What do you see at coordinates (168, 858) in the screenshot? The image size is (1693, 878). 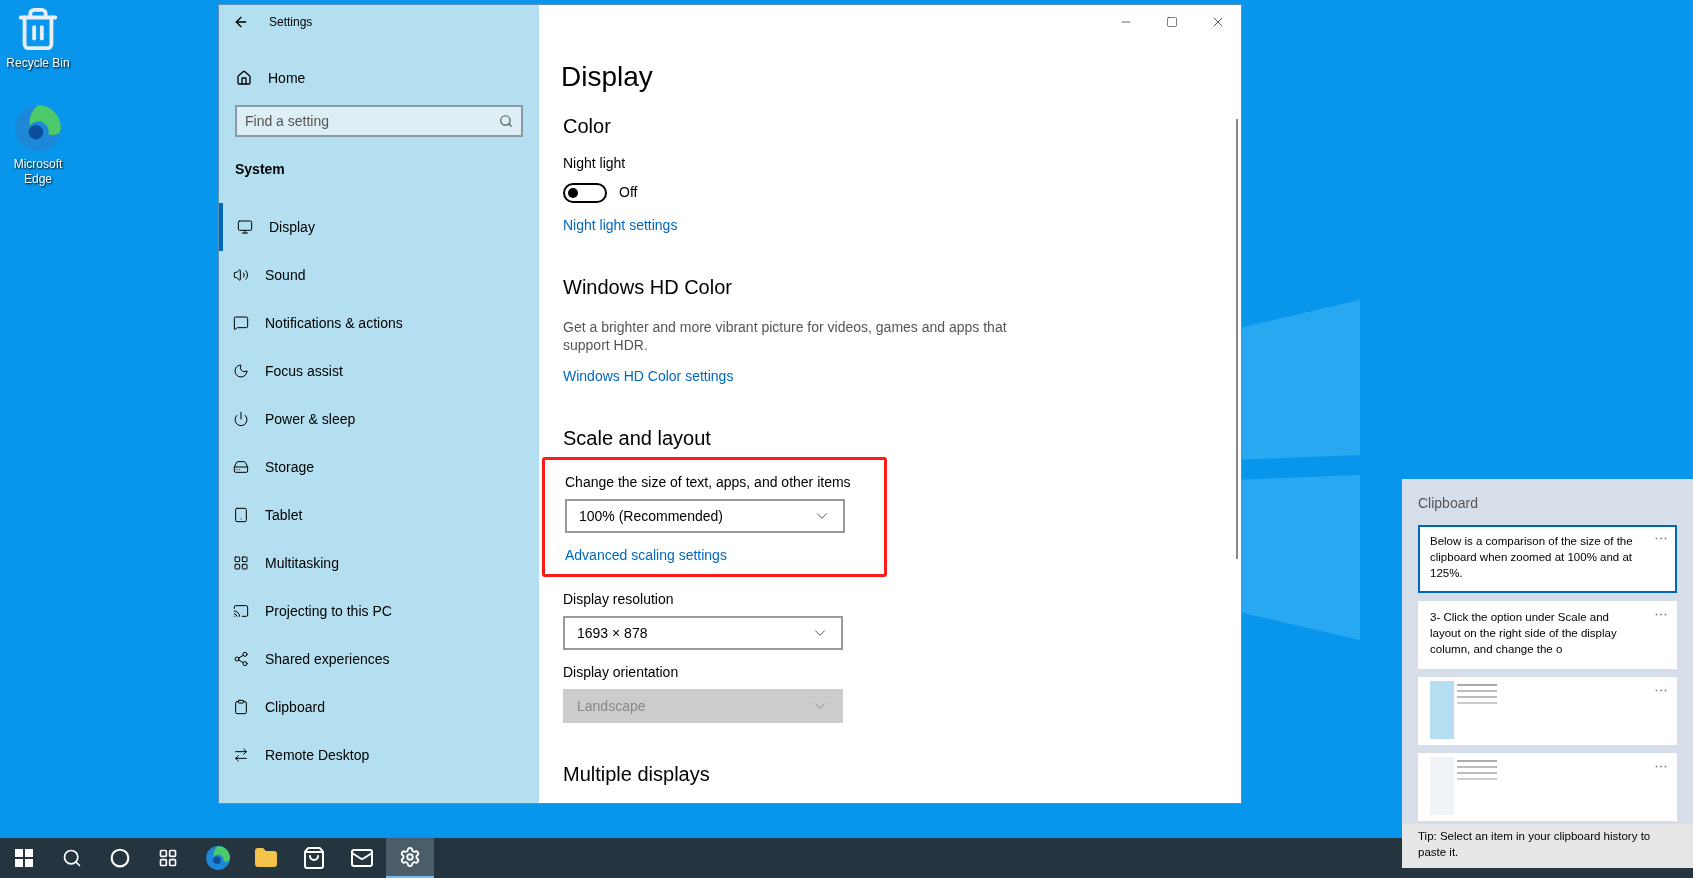 I see `task-view-icon` at bounding box center [168, 858].